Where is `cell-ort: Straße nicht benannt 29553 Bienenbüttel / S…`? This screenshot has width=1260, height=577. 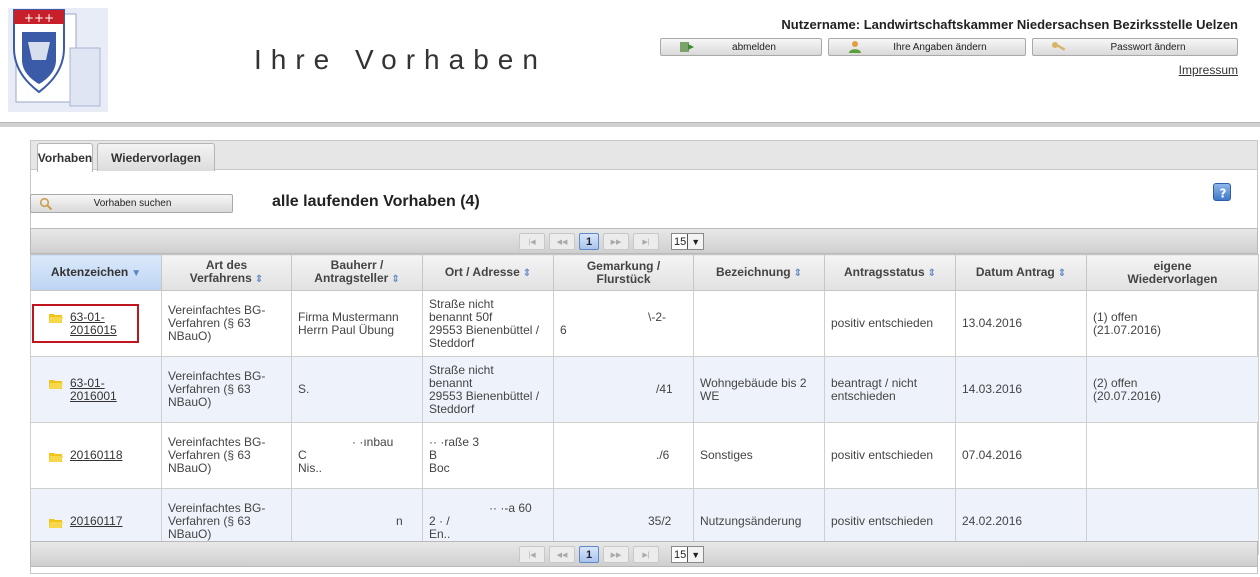 cell-ort: Straße nicht benannt 29553 Bienenbüttel / S… is located at coordinates (488, 389).